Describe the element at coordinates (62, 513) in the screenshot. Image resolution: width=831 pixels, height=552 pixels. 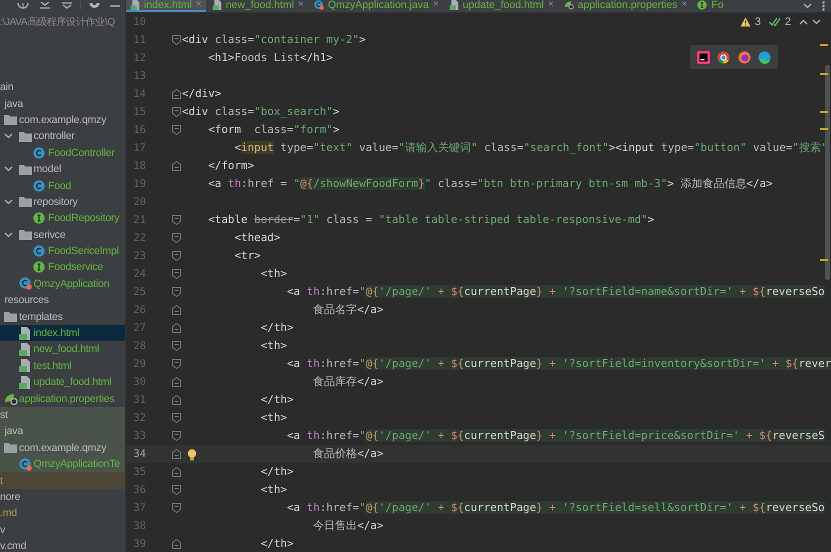
I see `tree-item: .md` at that location.